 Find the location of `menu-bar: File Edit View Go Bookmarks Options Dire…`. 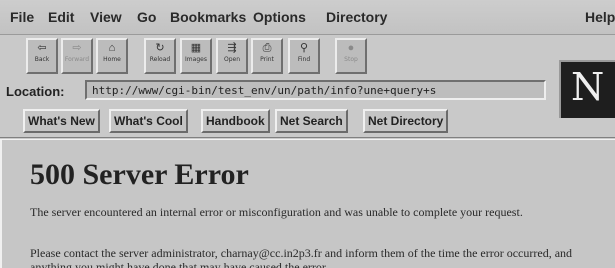

menu-bar: File Edit View Go Bookmarks Options Dire… is located at coordinates (307, 17).